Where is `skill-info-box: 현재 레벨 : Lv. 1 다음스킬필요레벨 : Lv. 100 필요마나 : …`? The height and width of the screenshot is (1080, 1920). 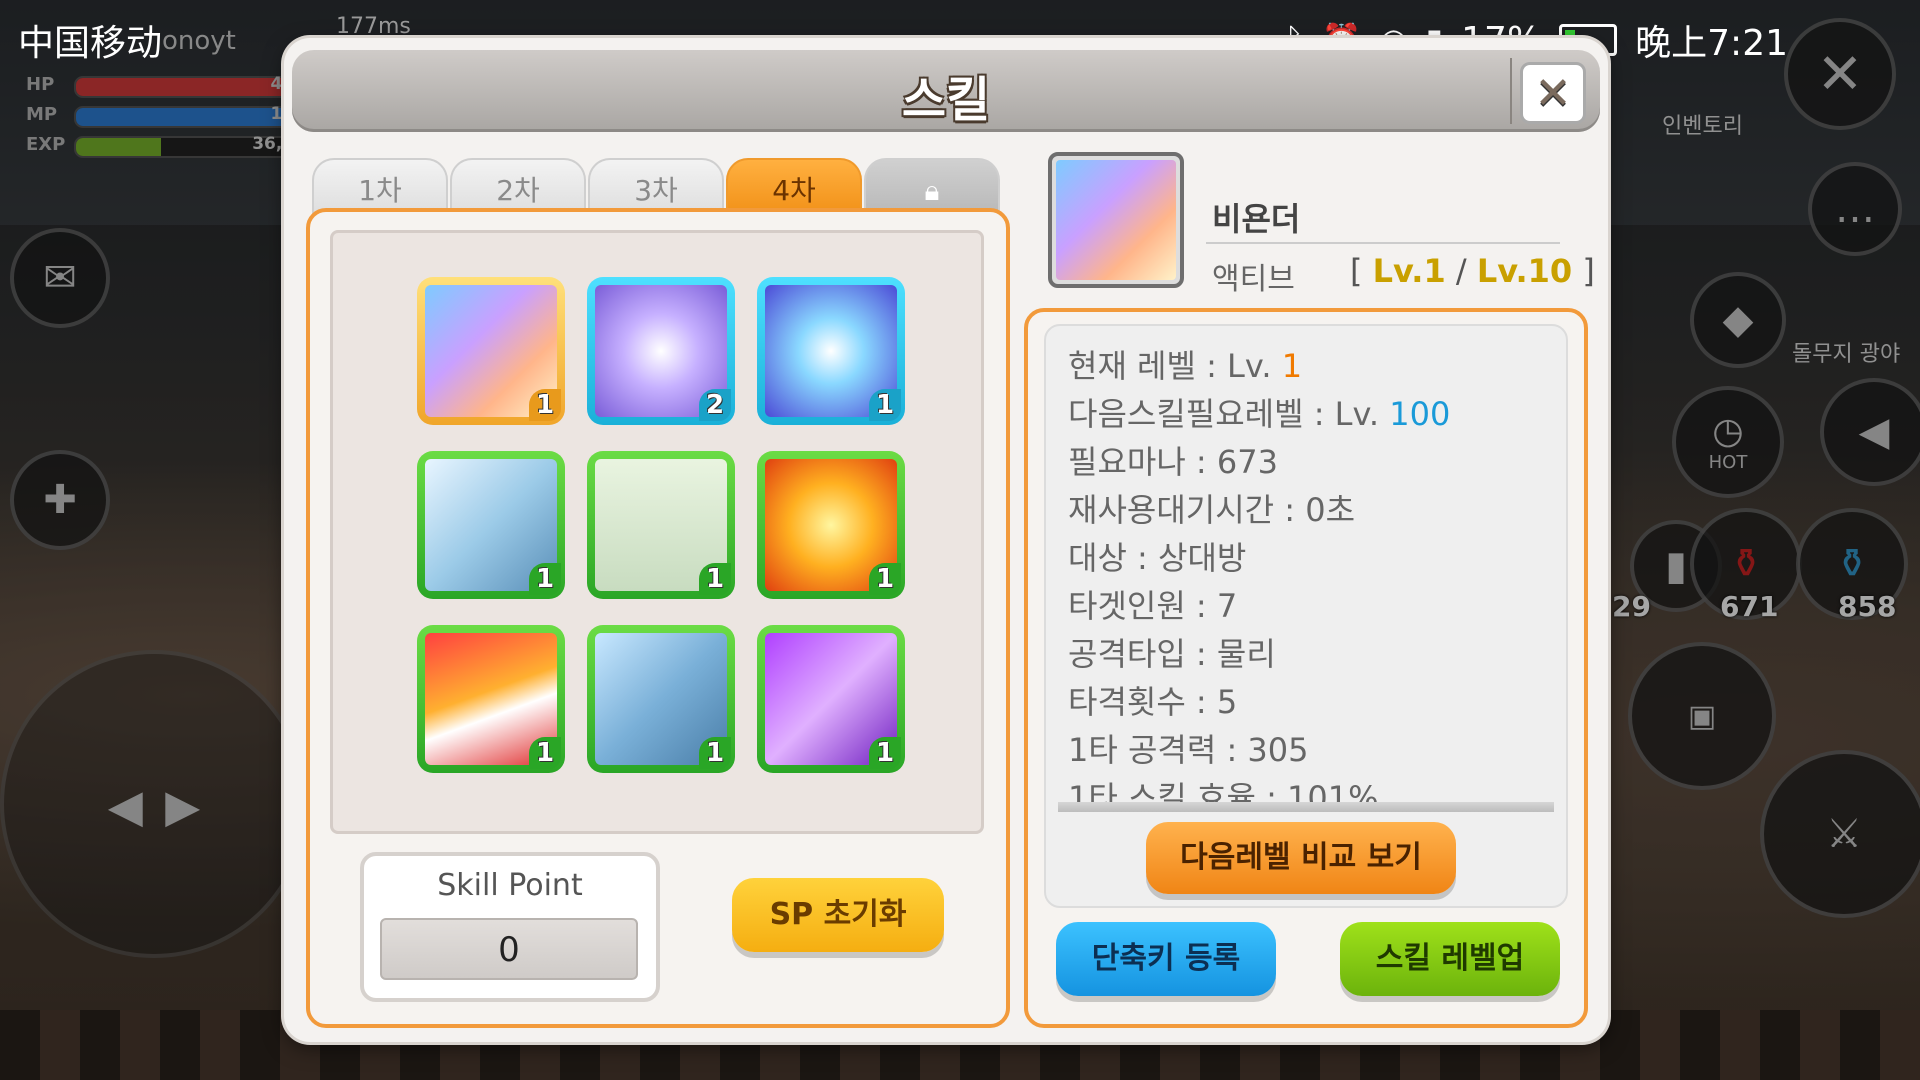
skill-info-box: 현재 레벨 : Lv. 1 다음스킬필요레벨 : Lv. 100 필요마나 : … is located at coordinates (1306, 616).